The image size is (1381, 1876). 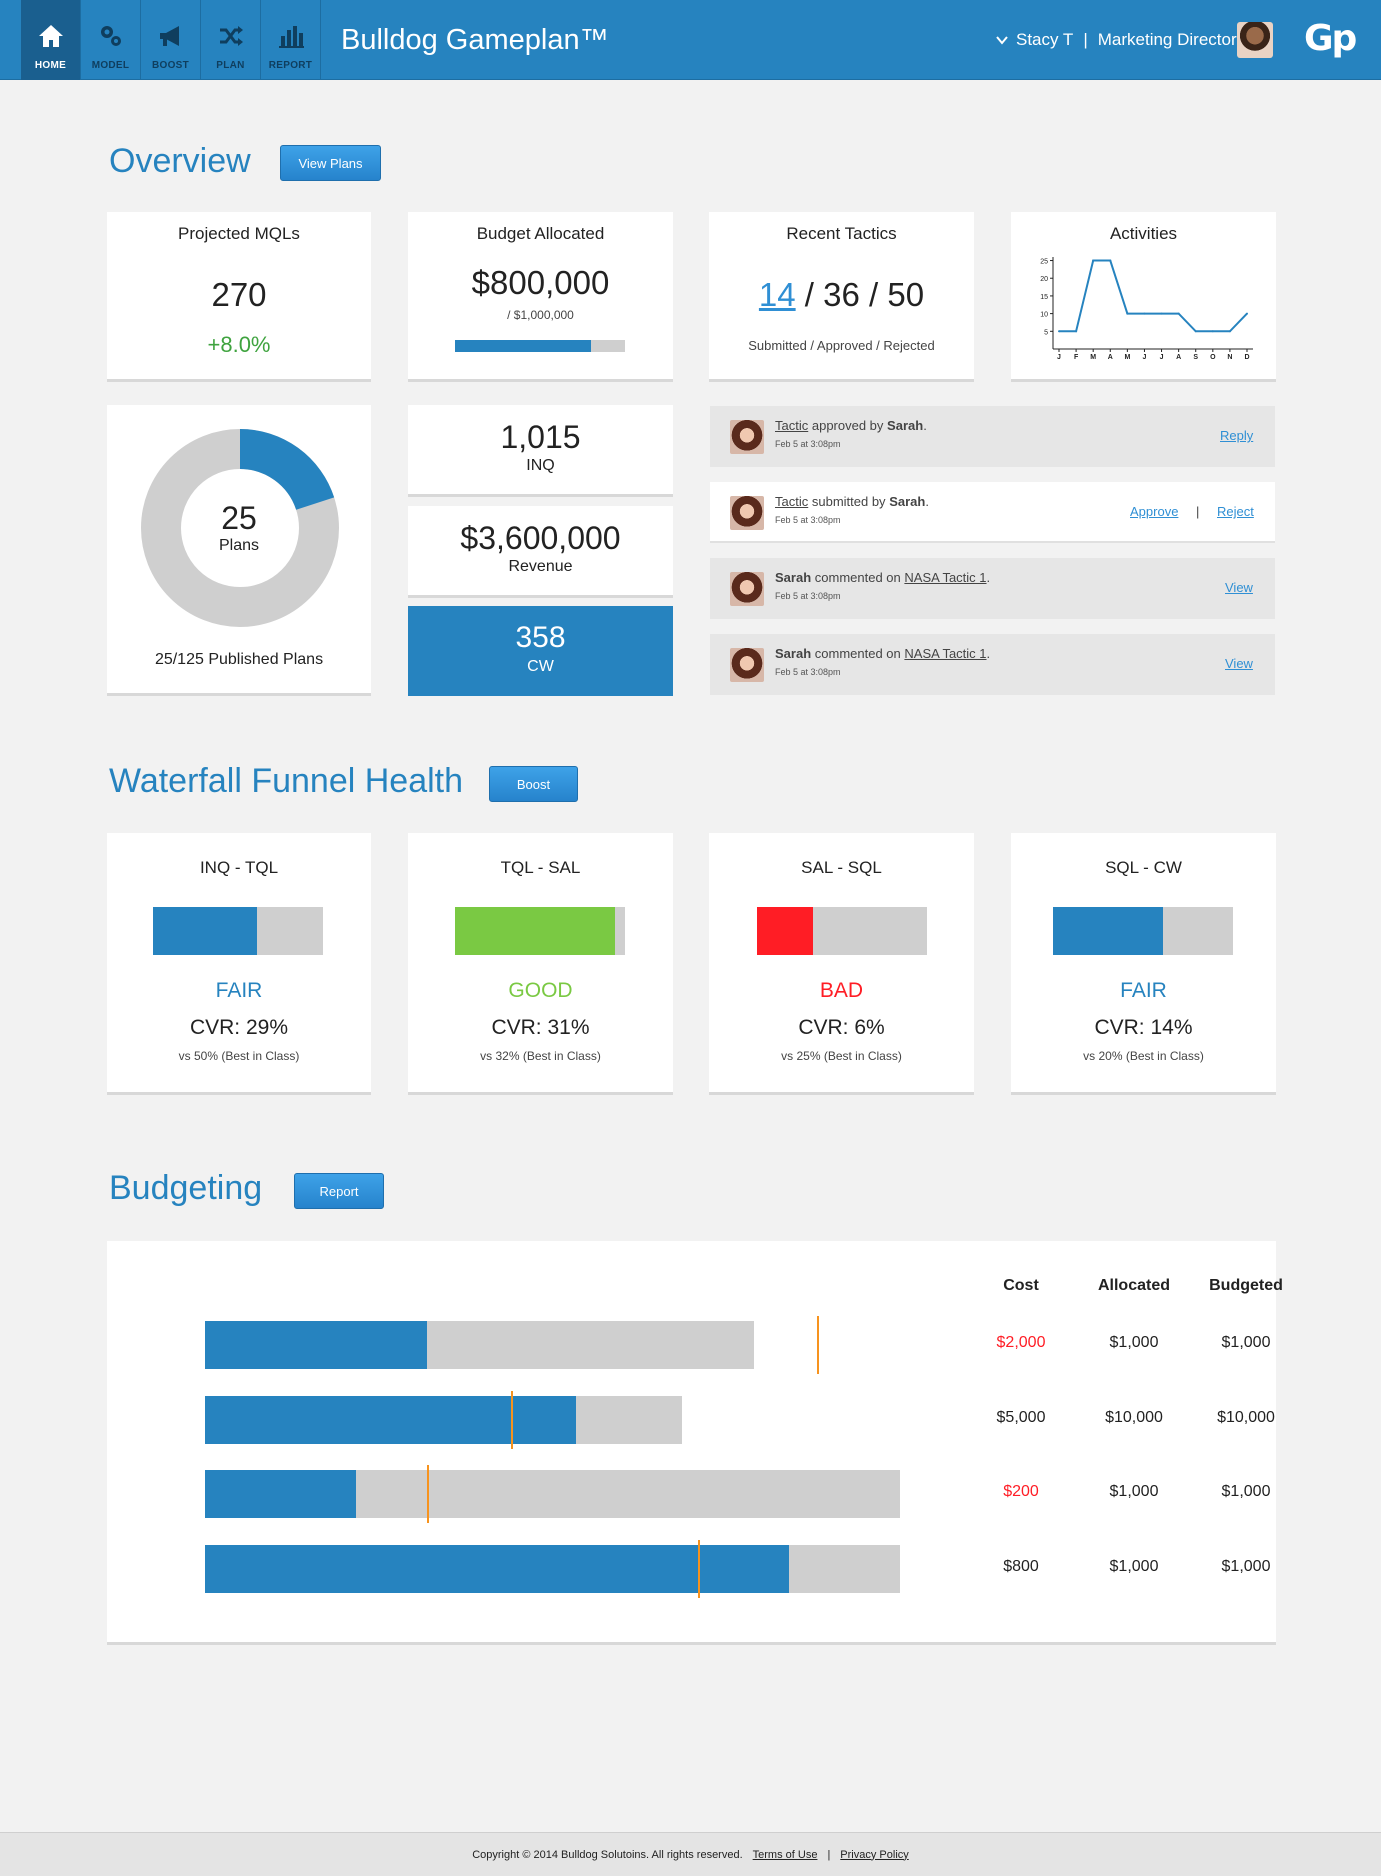 I want to click on plans-caption: 25/125 Published Plans, so click(x=239, y=659).